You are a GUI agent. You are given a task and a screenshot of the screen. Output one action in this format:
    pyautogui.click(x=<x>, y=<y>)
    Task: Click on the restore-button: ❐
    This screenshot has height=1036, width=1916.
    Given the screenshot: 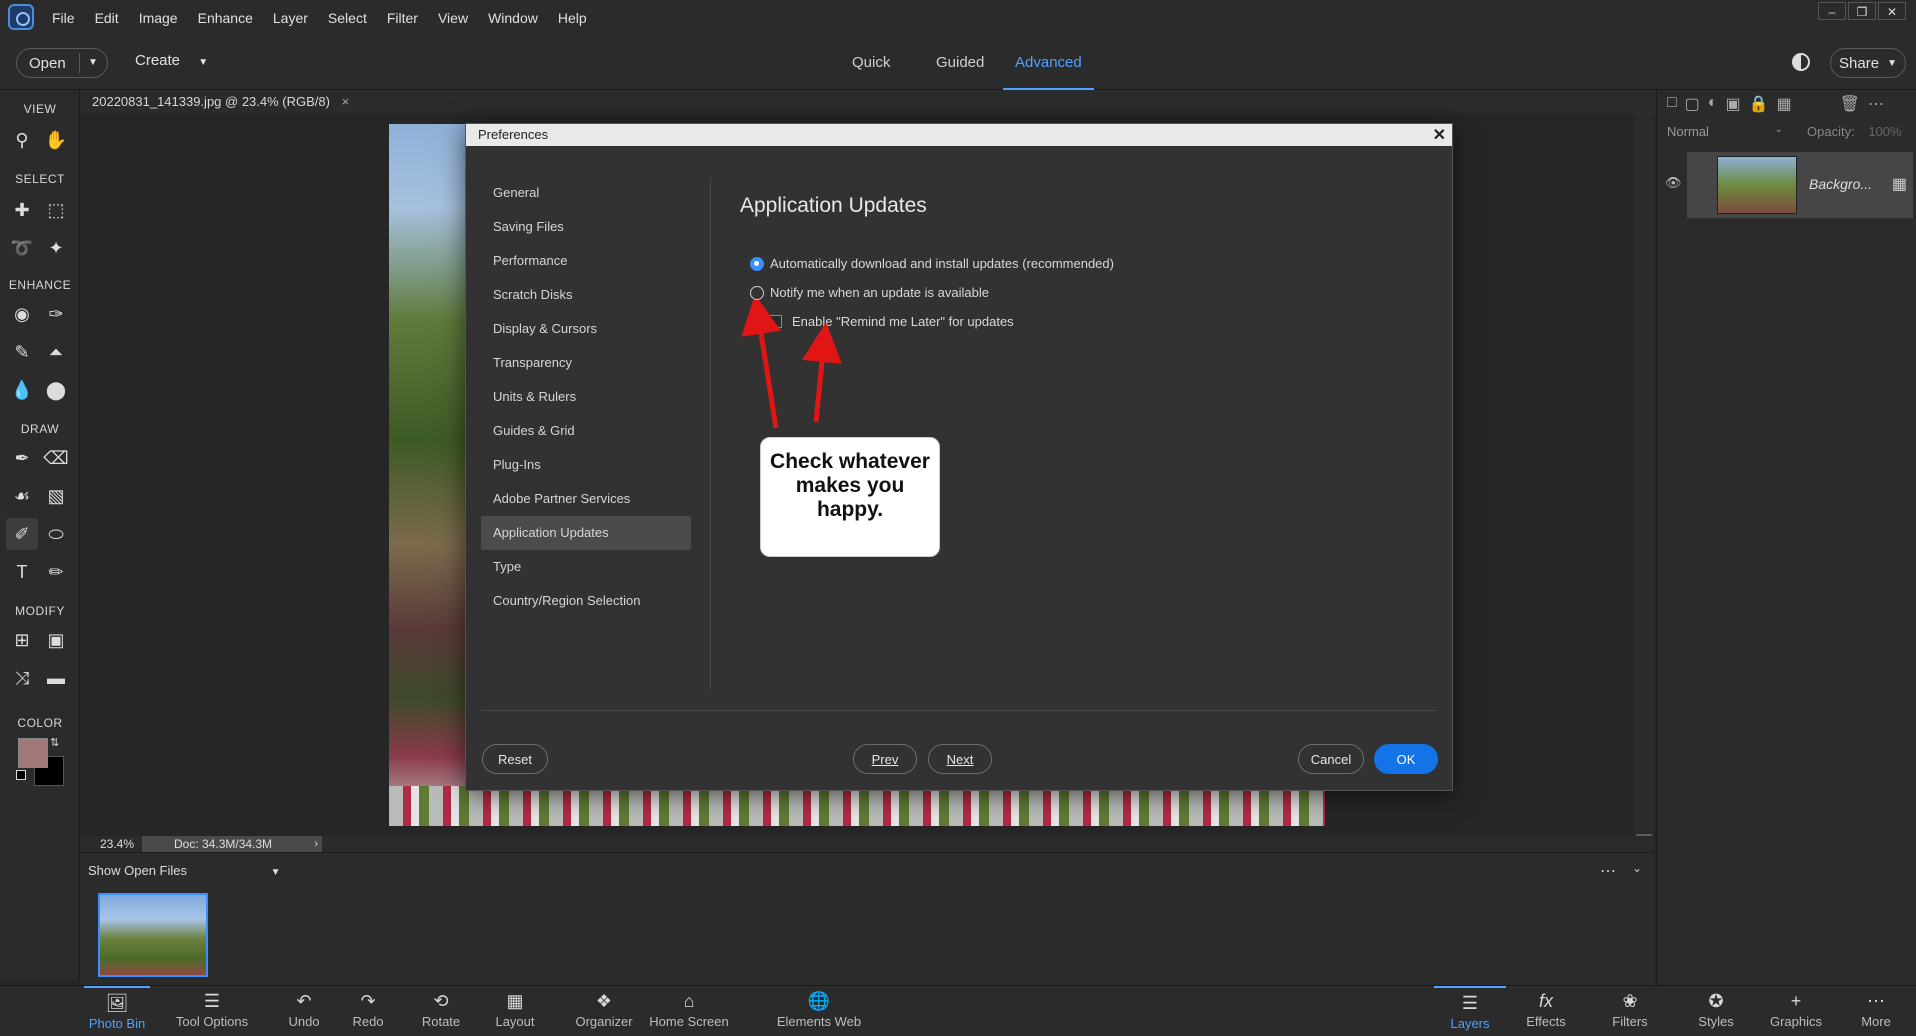 What is the action you would take?
    pyautogui.click(x=1862, y=11)
    